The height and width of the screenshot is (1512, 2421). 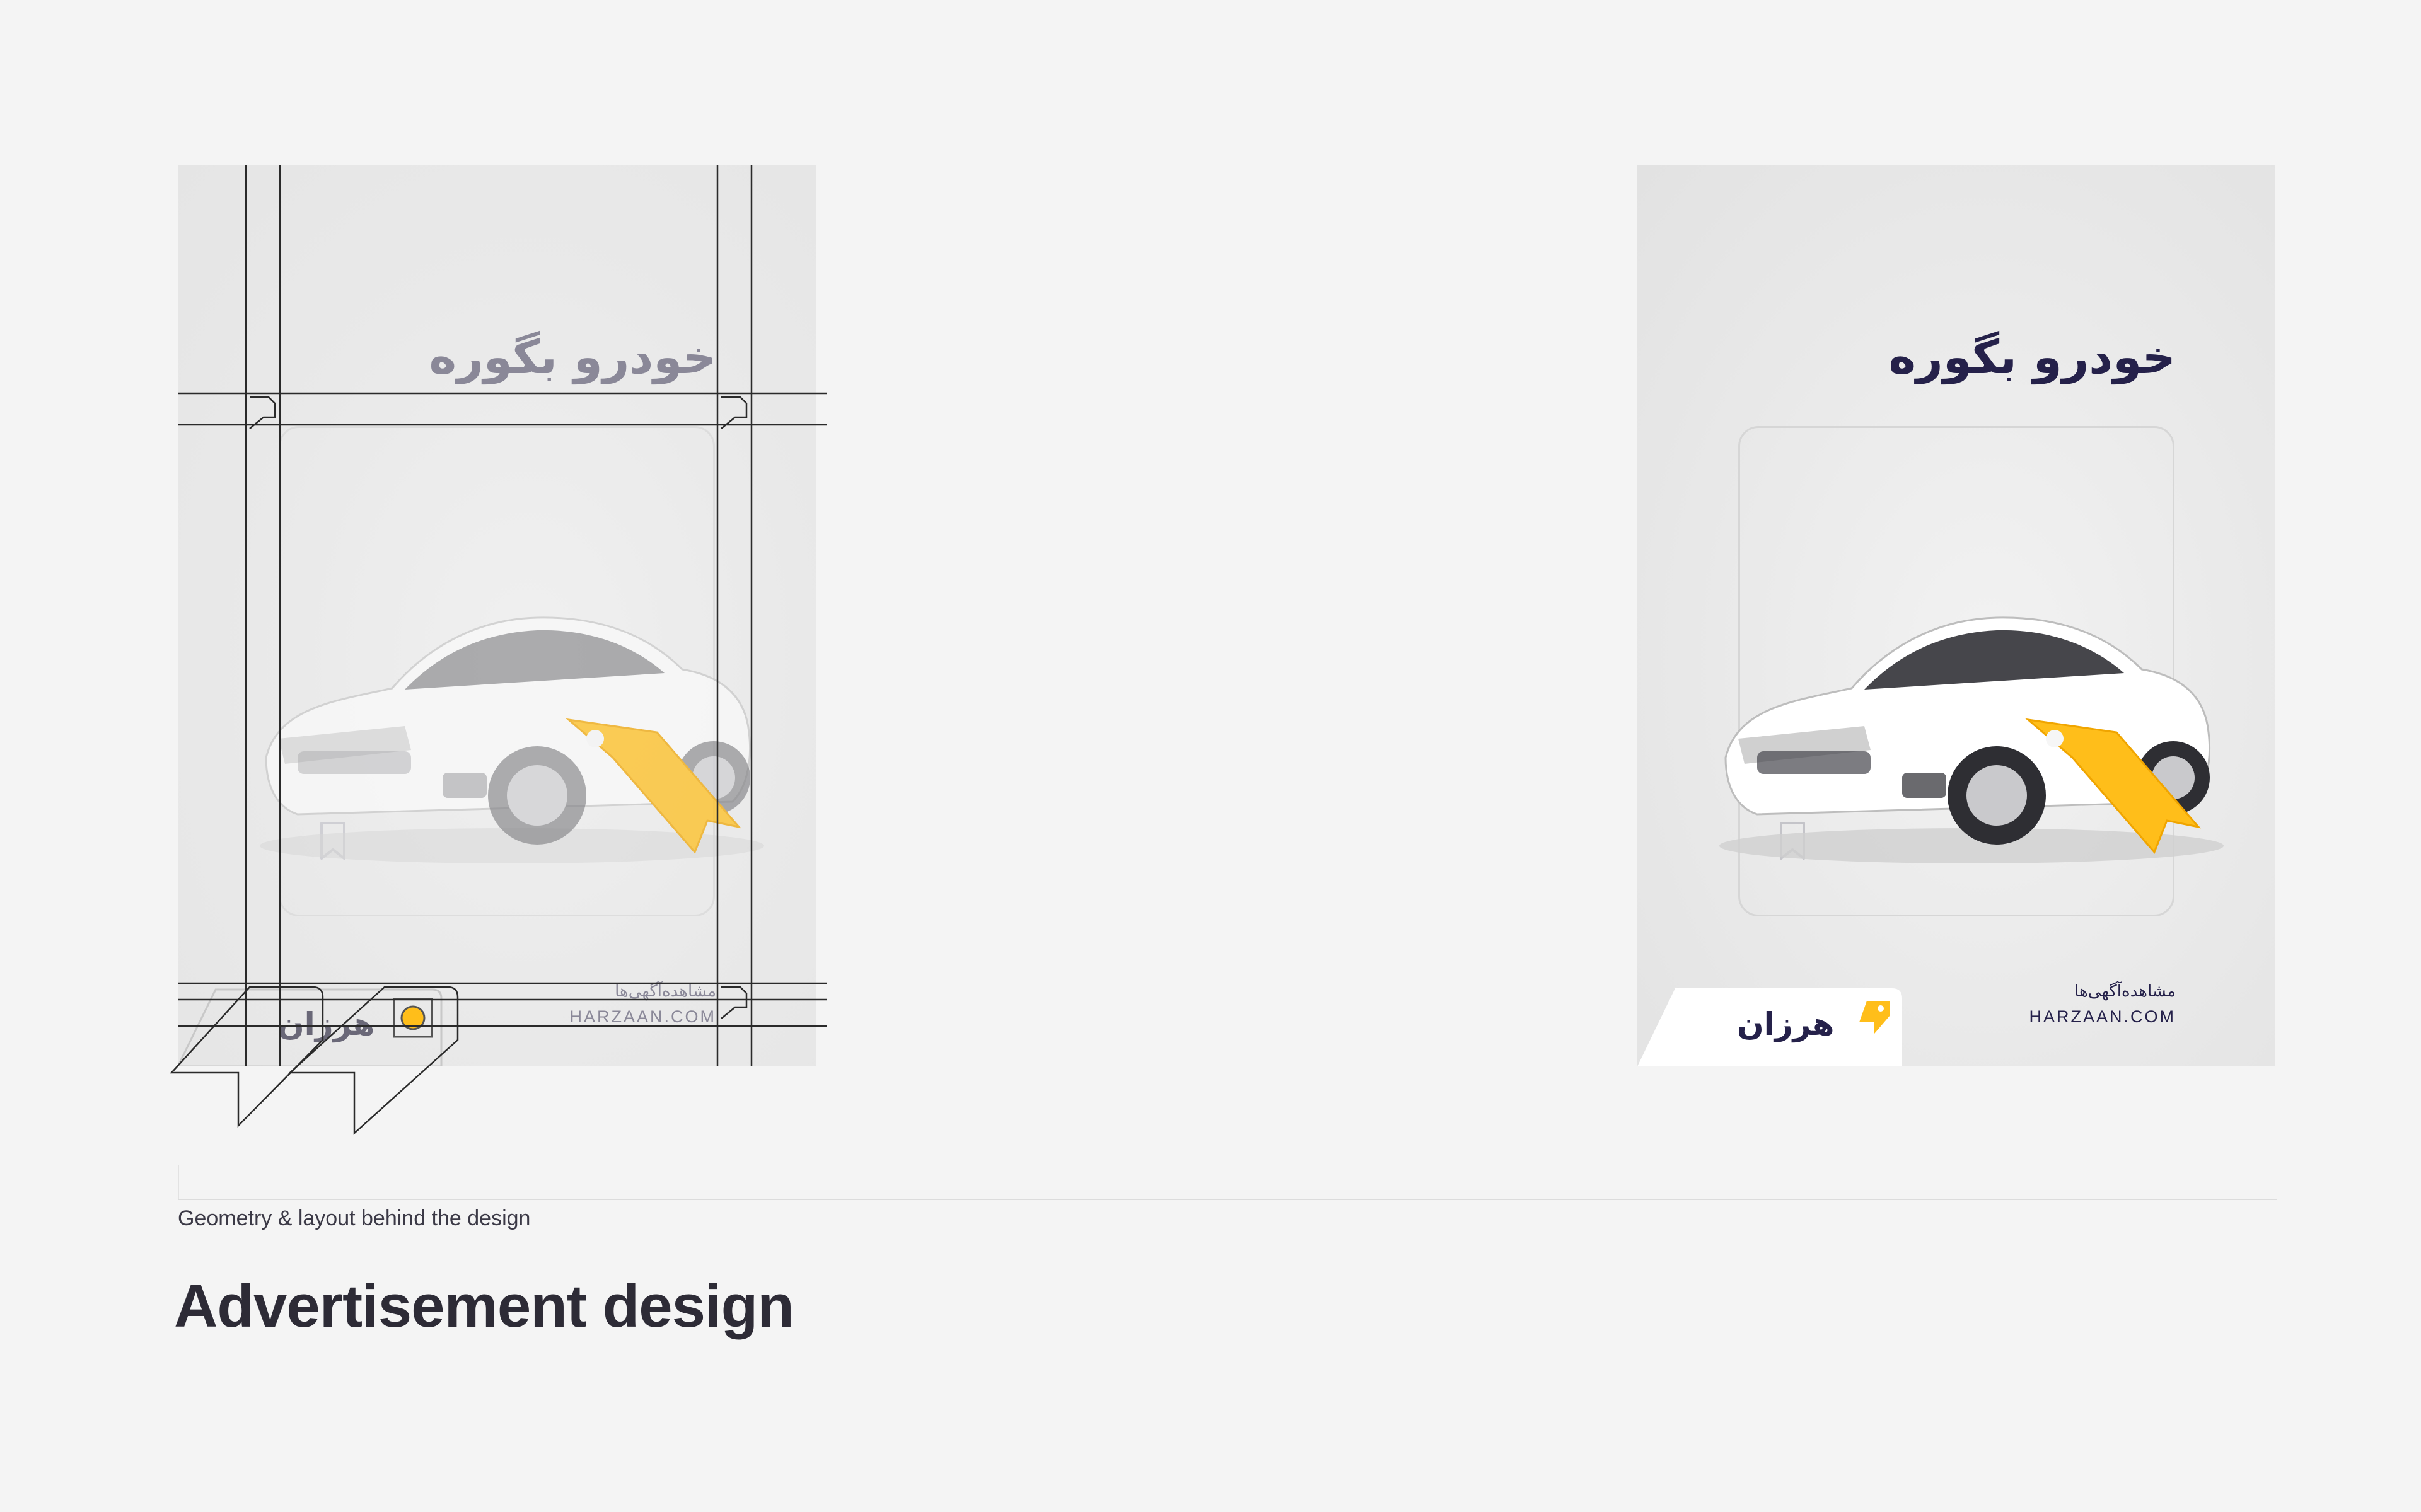 What do you see at coordinates (1971, 739) in the screenshot?
I see `car-image` at bounding box center [1971, 739].